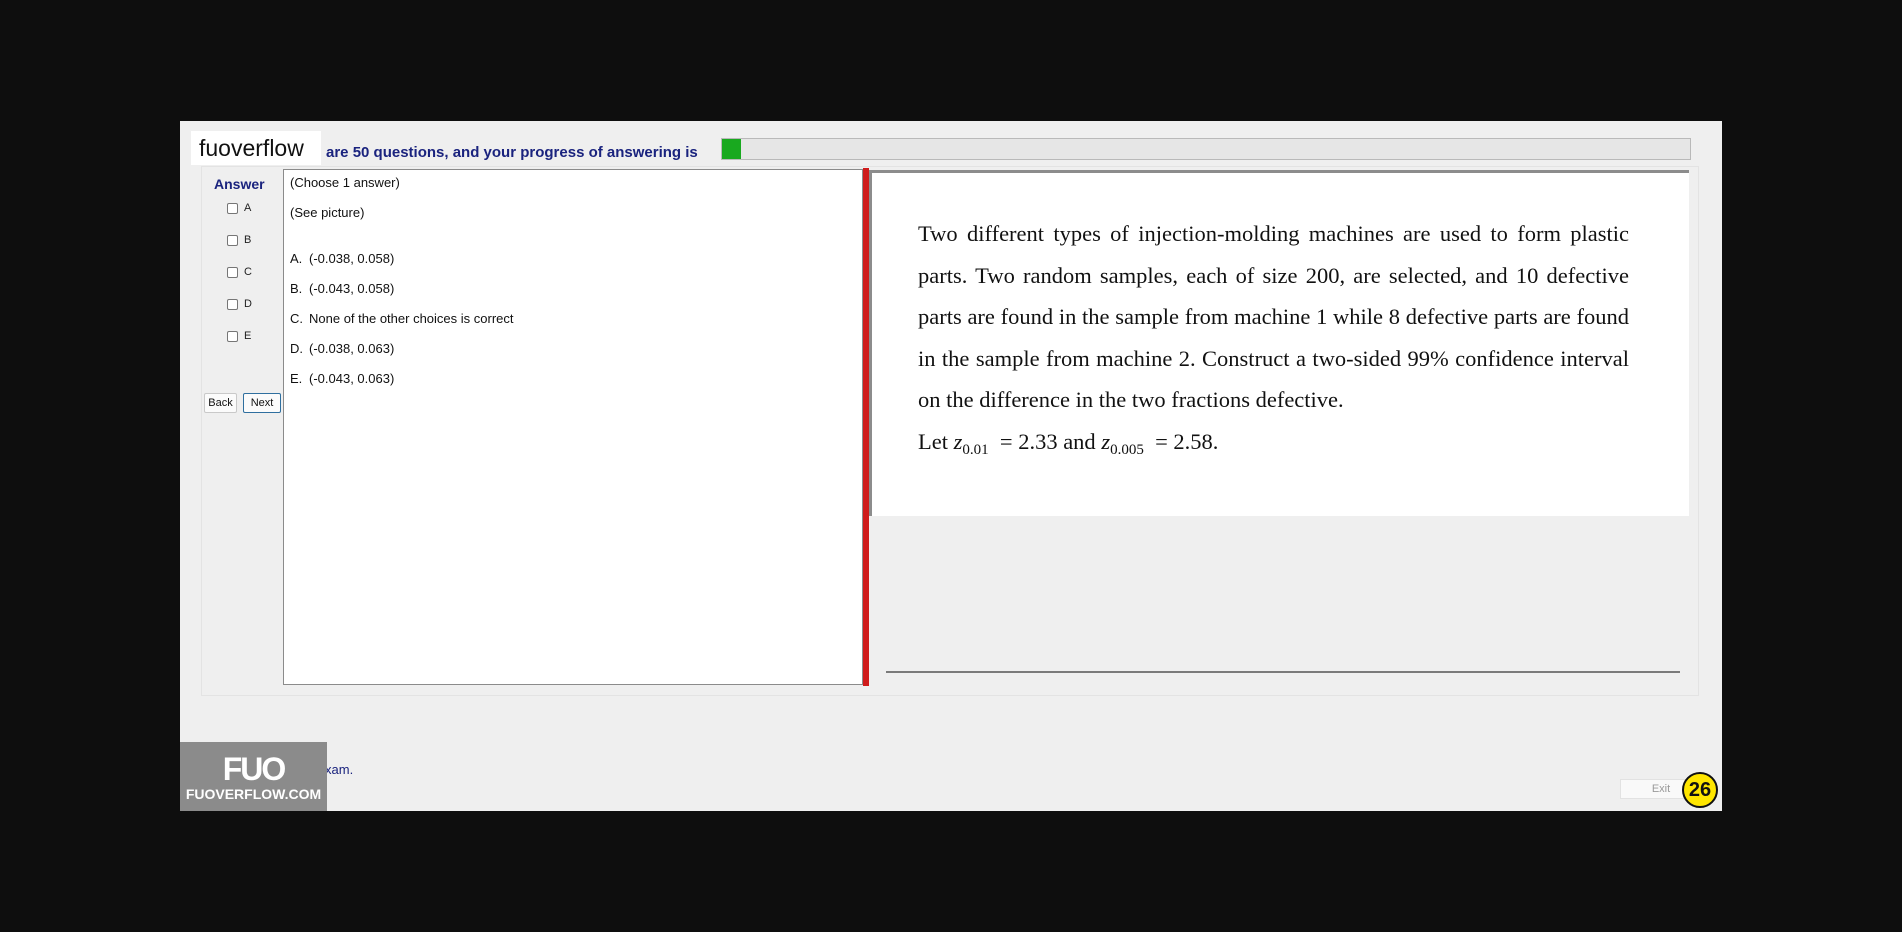  I want to click on choice-e: E. (-0.043, 0.063), so click(342, 378).